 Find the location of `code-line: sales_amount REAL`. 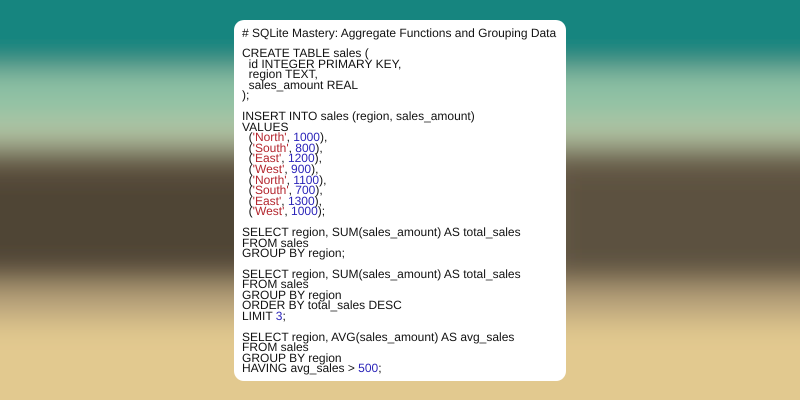

code-line: sales_amount REAL is located at coordinates (303, 85).